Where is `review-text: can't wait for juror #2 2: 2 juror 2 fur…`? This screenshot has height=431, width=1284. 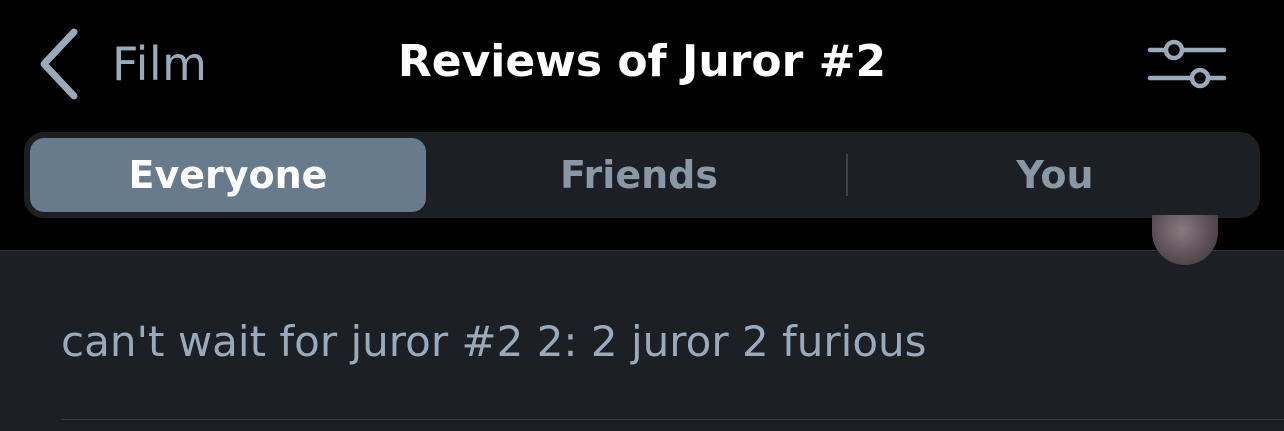 review-text: can't wait for juror #2 2: 2 juror 2 fur… is located at coordinates (494, 341).